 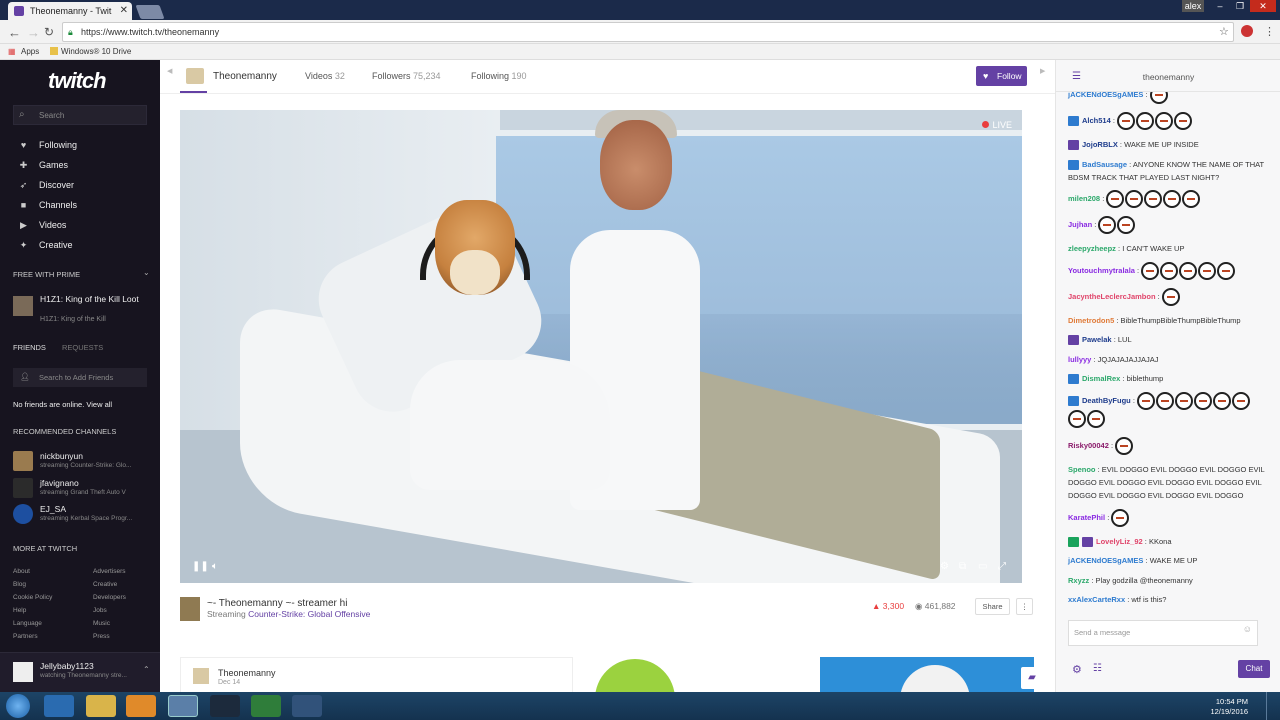 What do you see at coordinates (14, 32) in the screenshot?
I see `back-icon: ←` at bounding box center [14, 32].